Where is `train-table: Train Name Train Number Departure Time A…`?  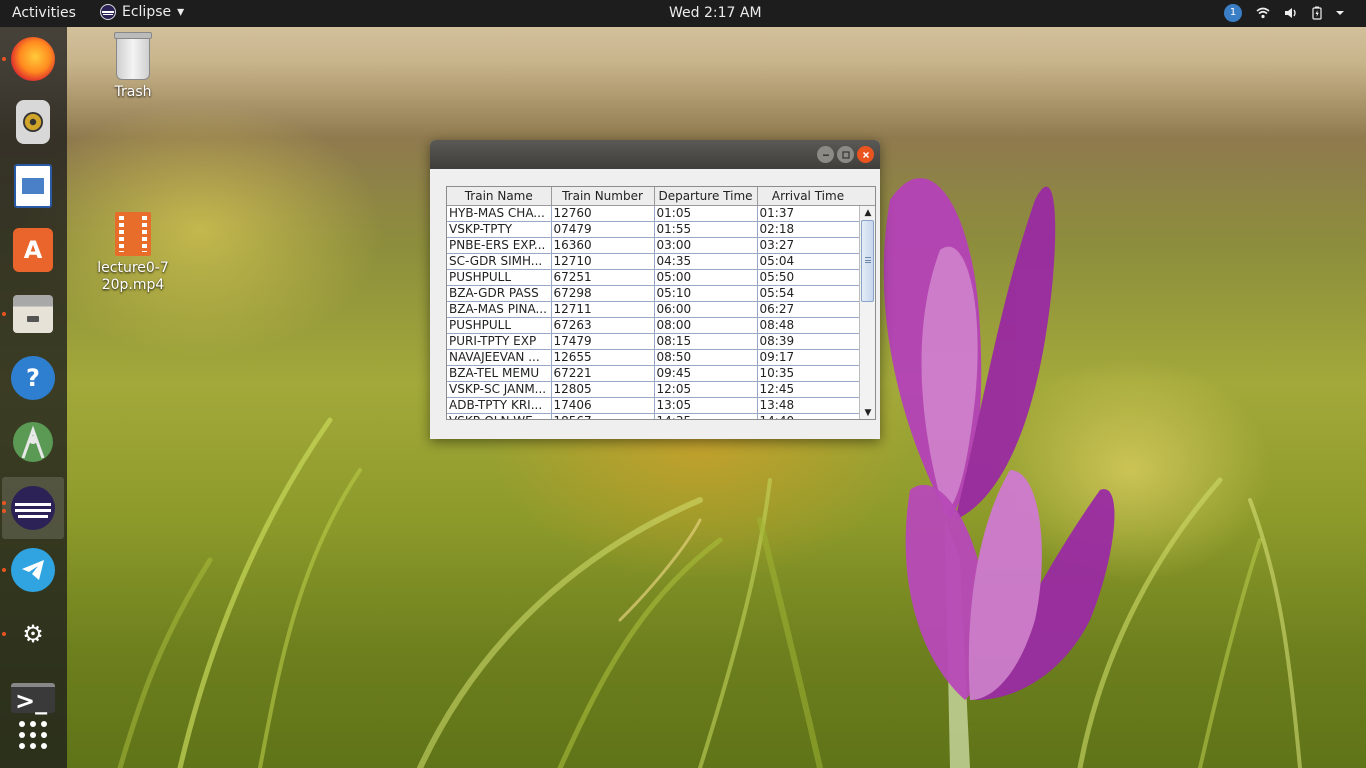 train-table: Train Name Train Number Departure Time A… is located at coordinates (661, 303).